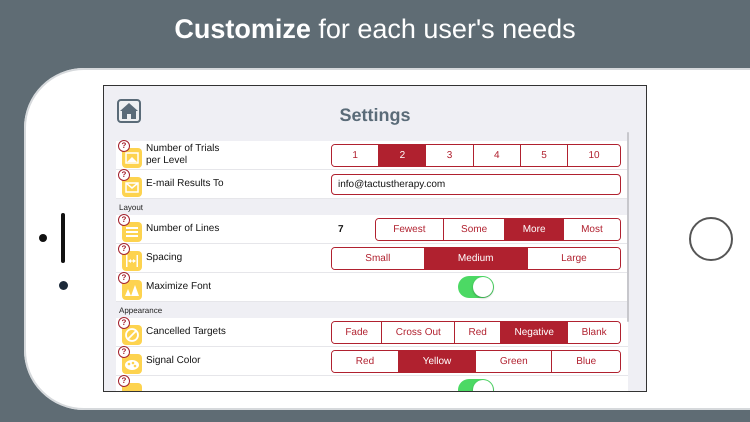 This screenshot has width=750, height=422. Describe the element at coordinates (185, 184) in the screenshot. I see `setting-label: E-mail Results To` at that location.